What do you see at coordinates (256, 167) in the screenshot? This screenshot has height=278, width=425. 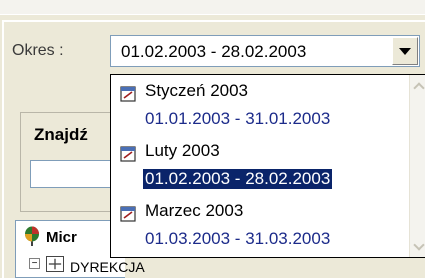 I see `list-item-selected: Luty 2003 01.02.2003 - 28.02.2003` at bounding box center [256, 167].